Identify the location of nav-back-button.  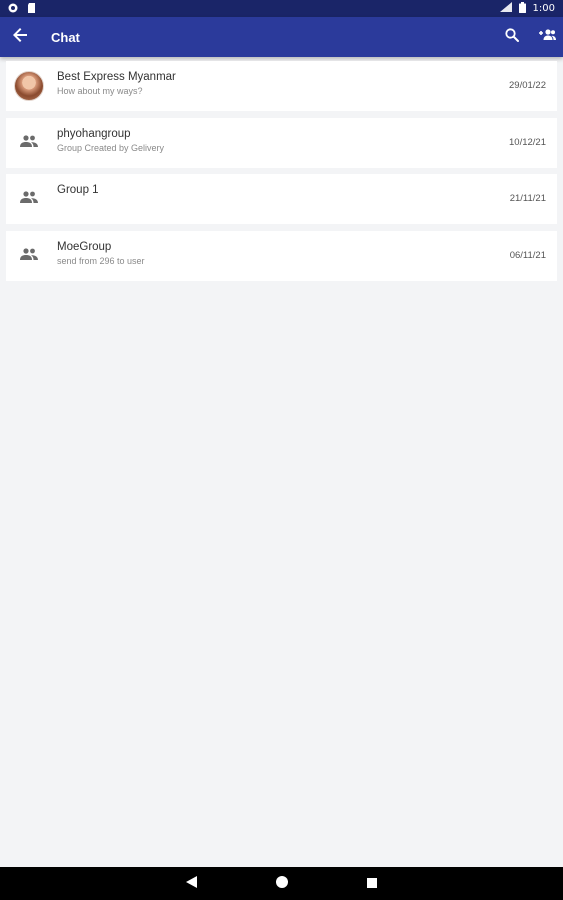
(192, 883).